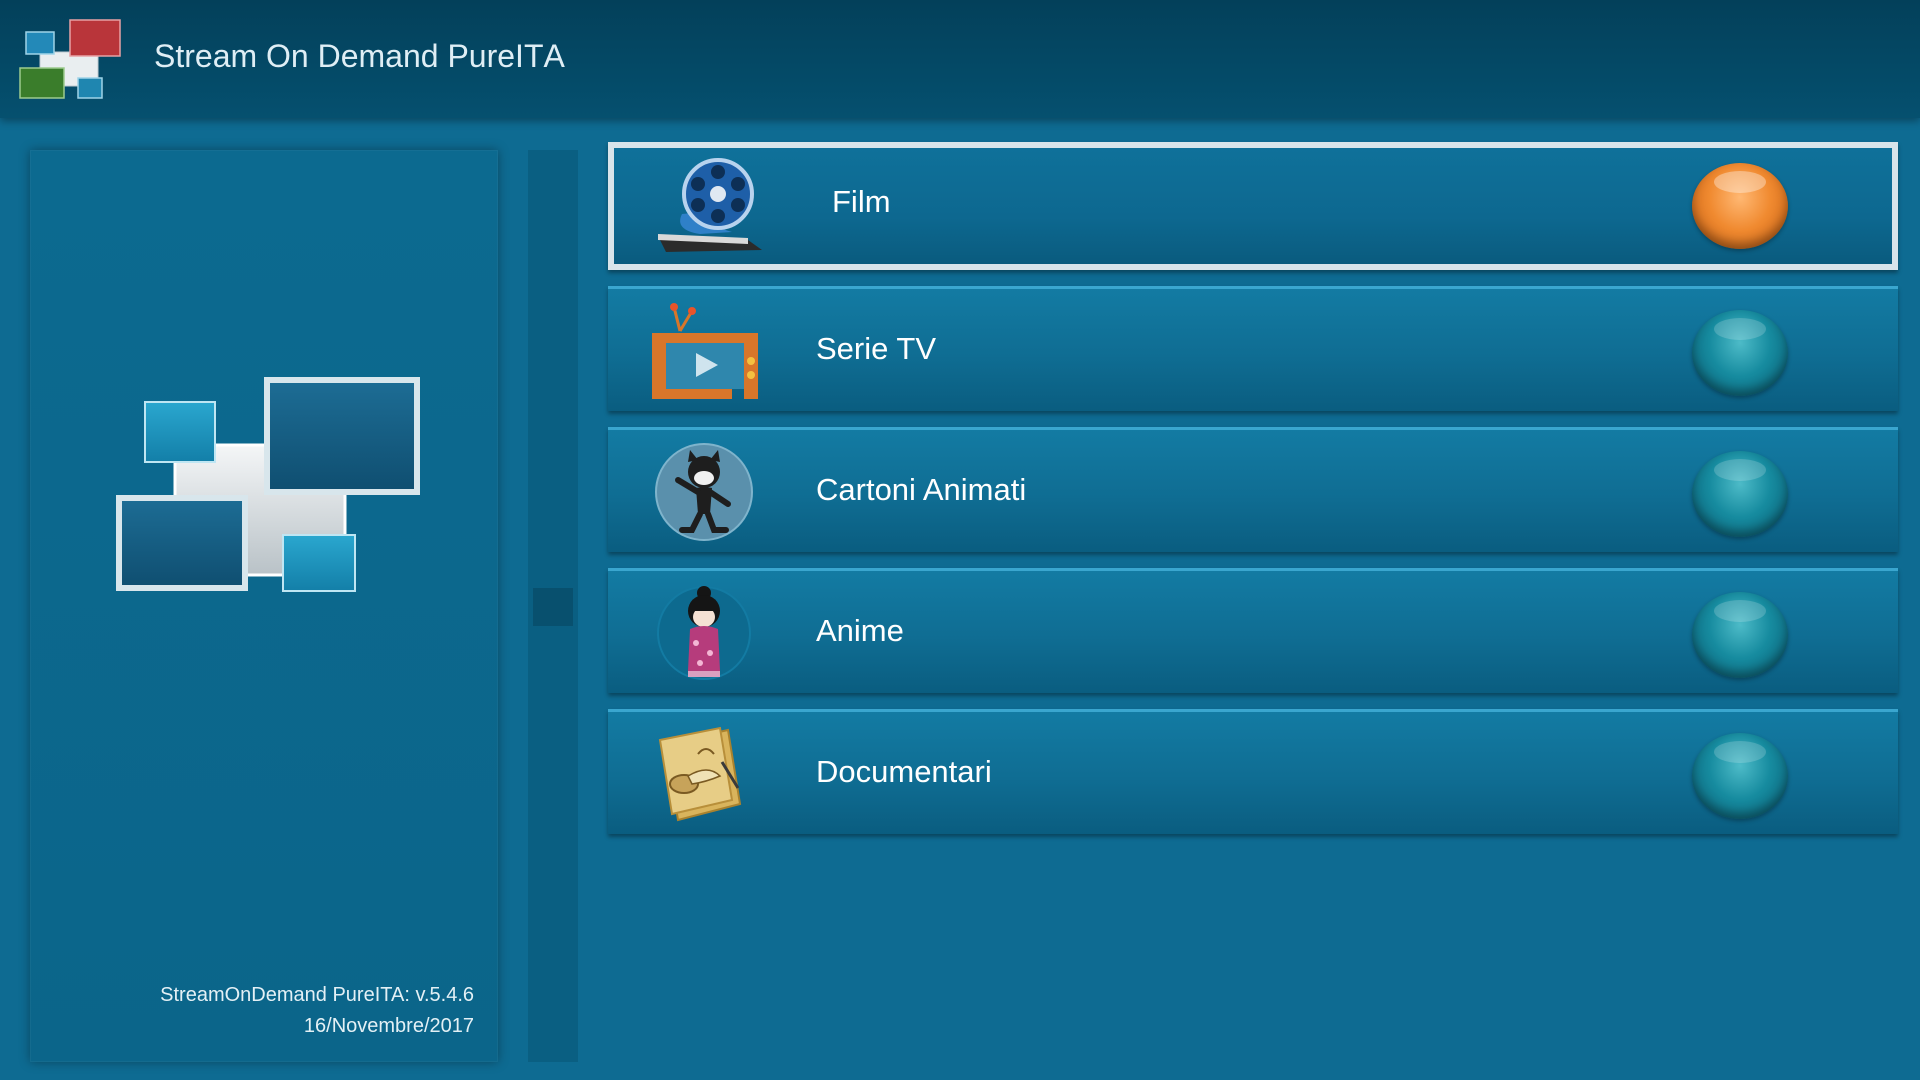 Image resolution: width=1920 pixels, height=1080 pixels. What do you see at coordinates (904, 771) in the screenshot?
I see `menu-item-label: Documentari` at bounding box center [904, 771].